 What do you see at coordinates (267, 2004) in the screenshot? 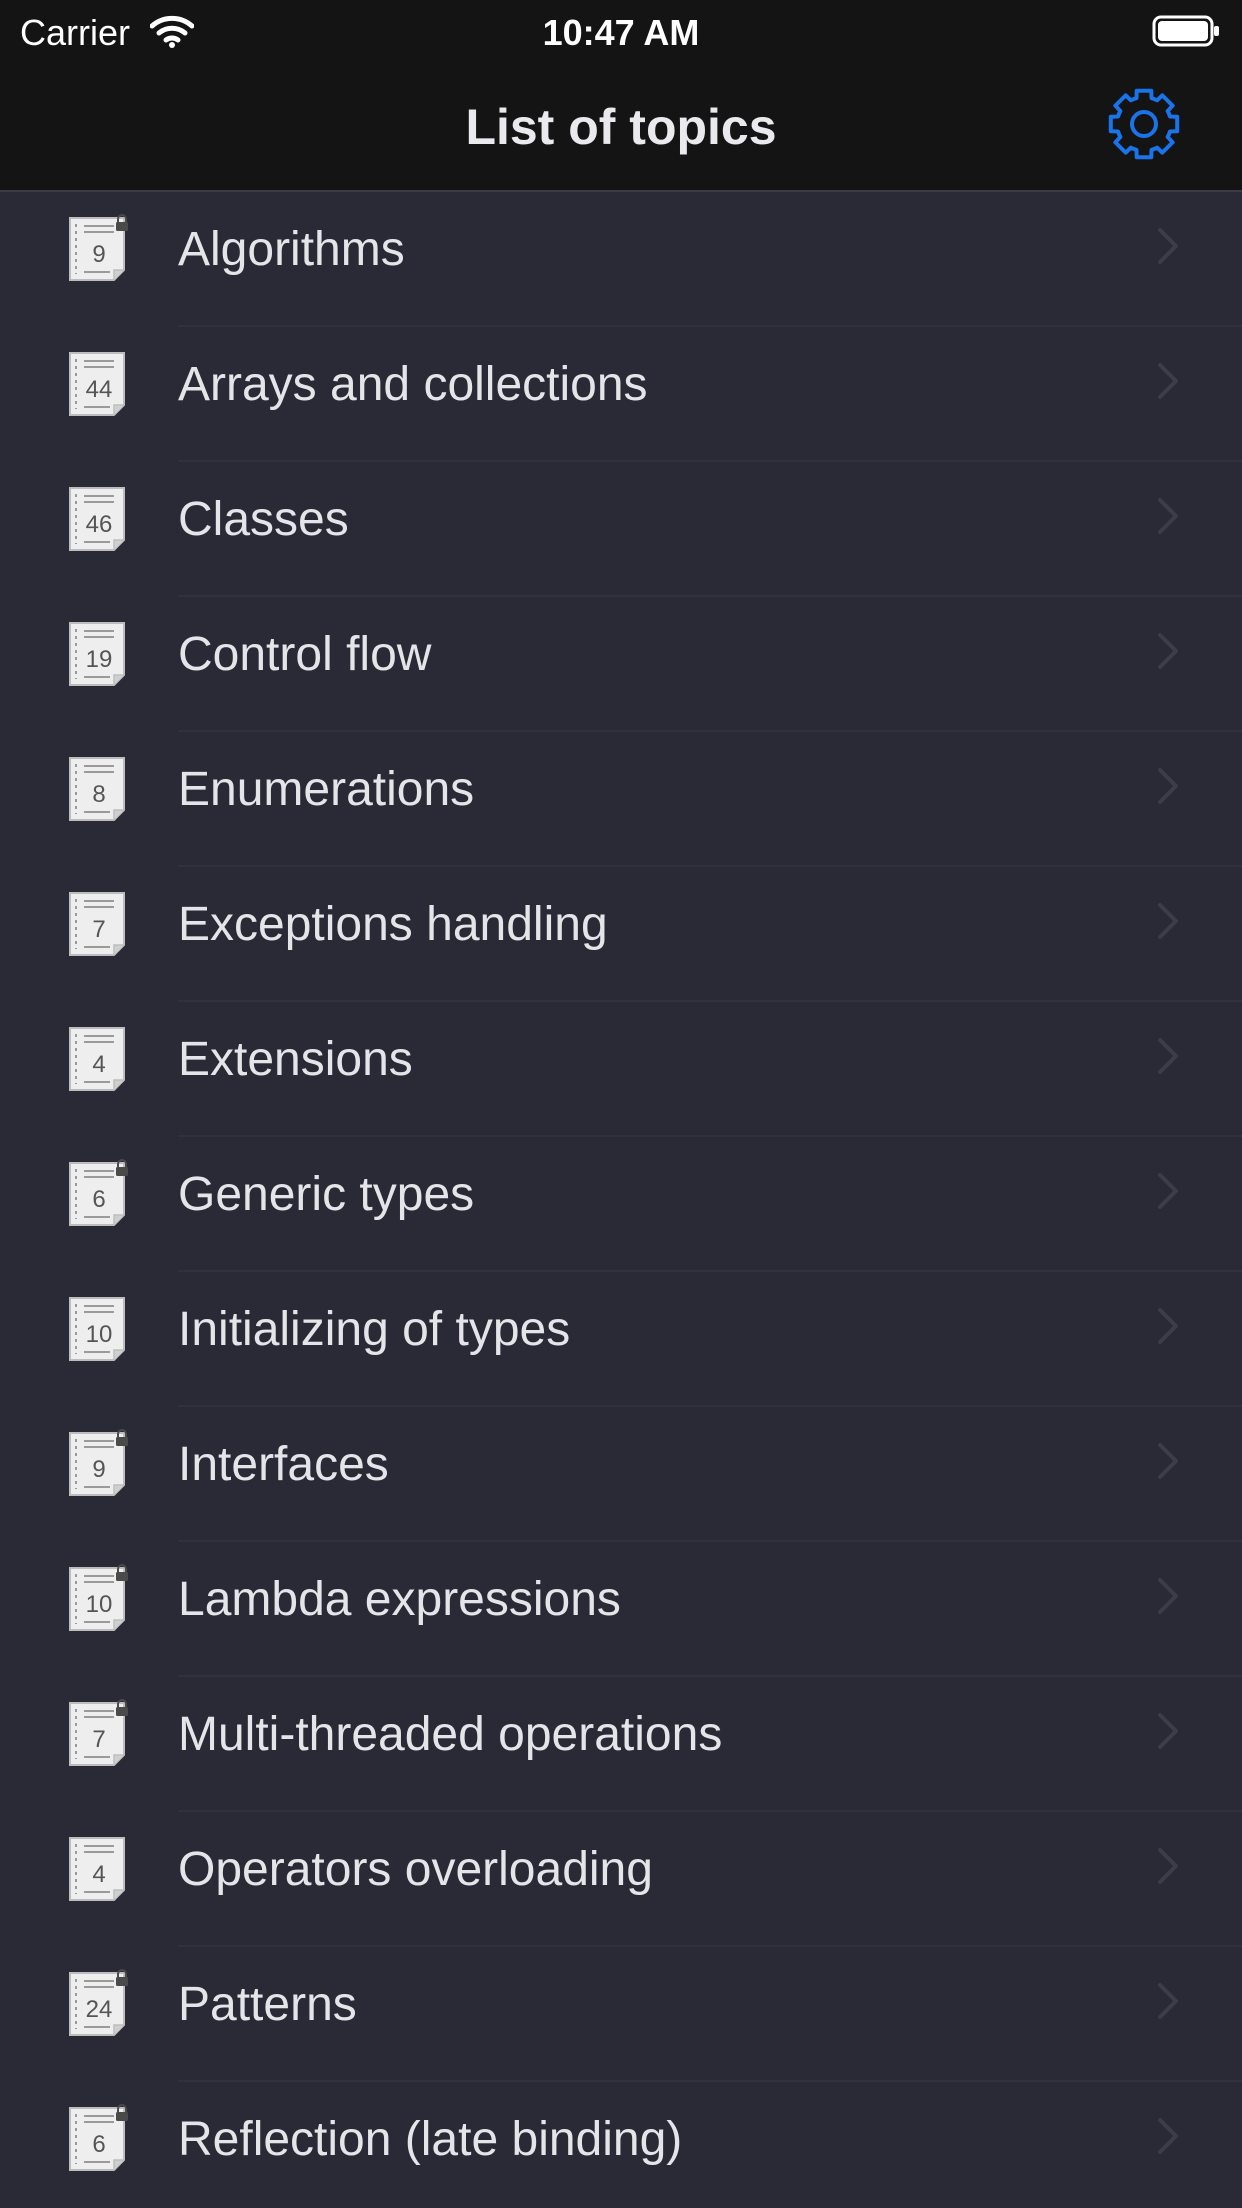
I see `topic-label: Patterns` at bounding box center [267, 2004].